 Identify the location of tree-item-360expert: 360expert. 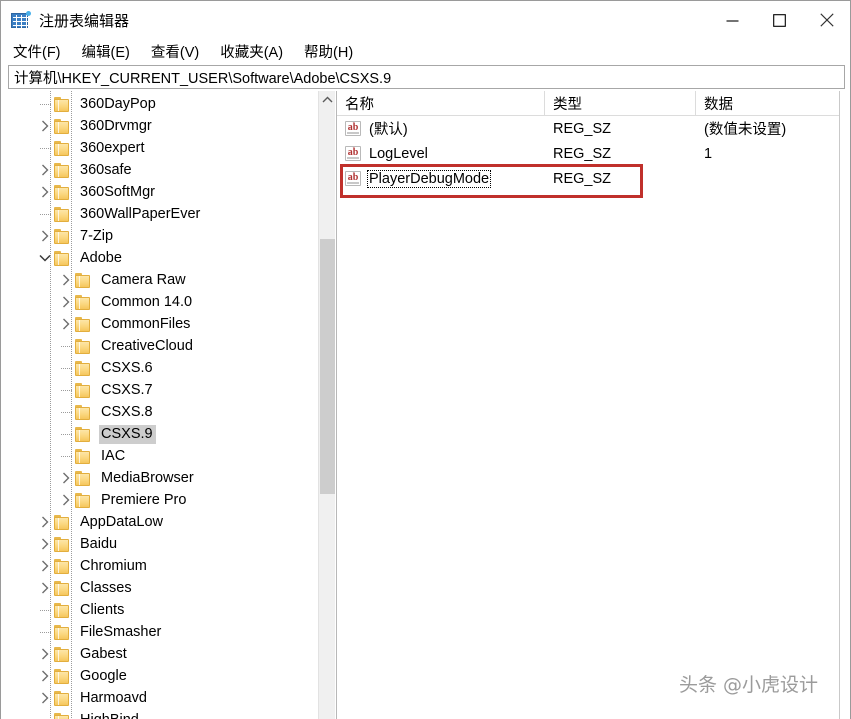
(163, 148).